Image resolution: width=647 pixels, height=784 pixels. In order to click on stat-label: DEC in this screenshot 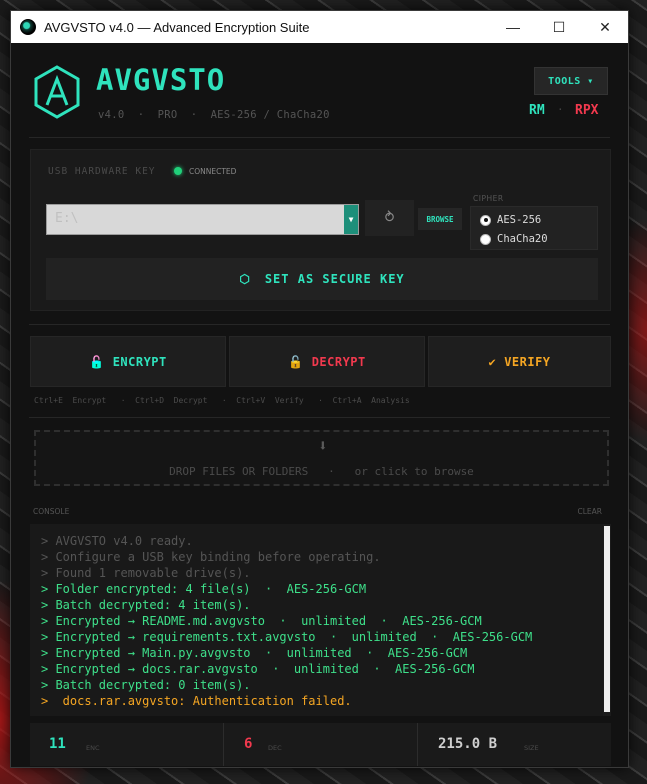, I will do `click(275, 748)`.